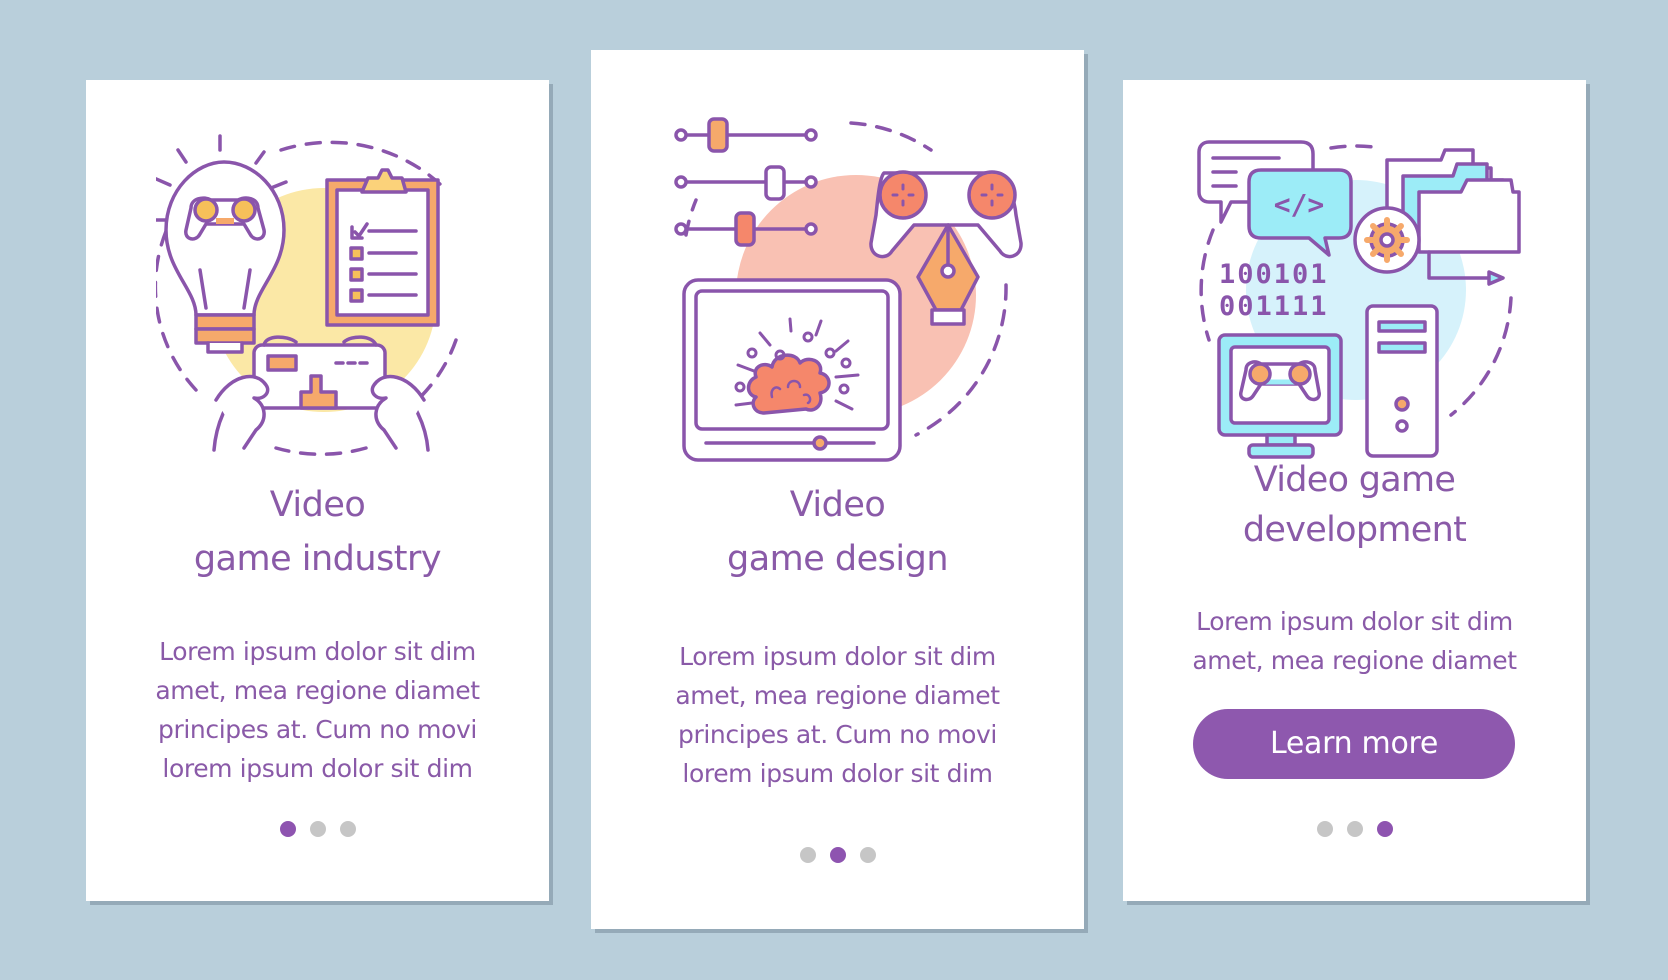 This screenshot has width=1668, height=980. Describe the element at coordinates (1299, 204) in the screenshot. I see `code-symbol: </>` at that location.